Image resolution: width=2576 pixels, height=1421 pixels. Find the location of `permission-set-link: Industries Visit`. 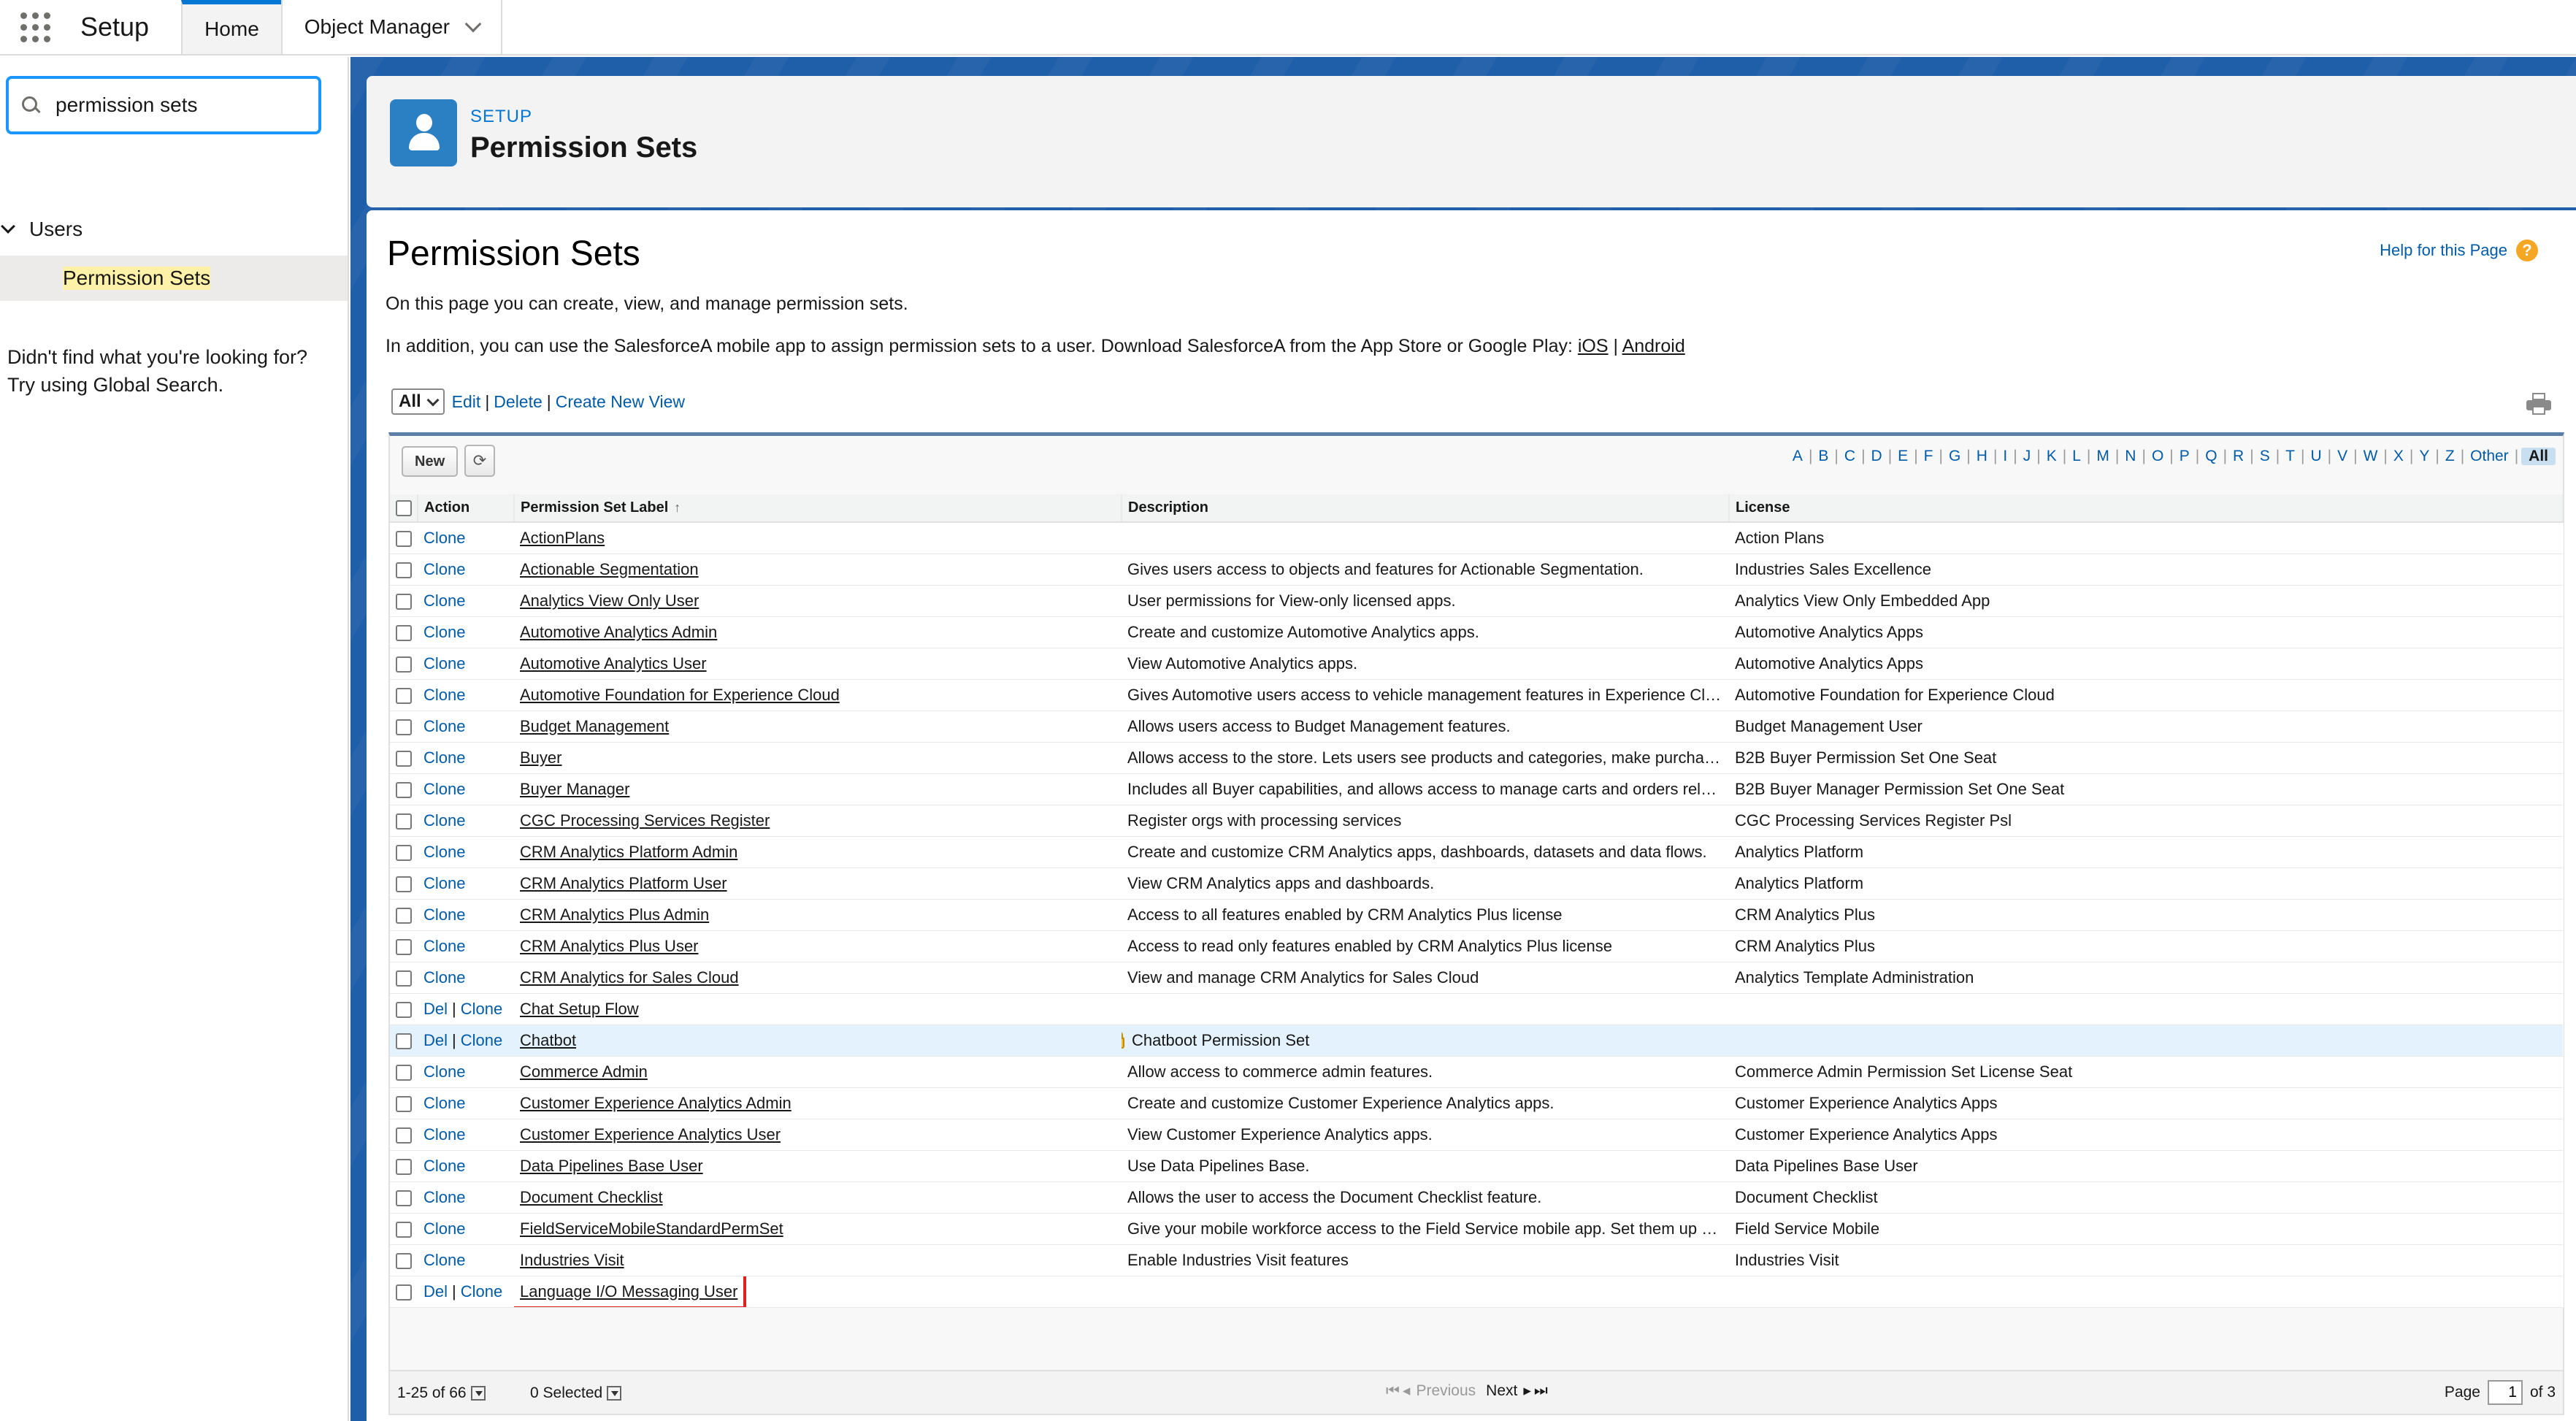

permission-set-link: Industries Visit is located at coordinates (572, 1260).